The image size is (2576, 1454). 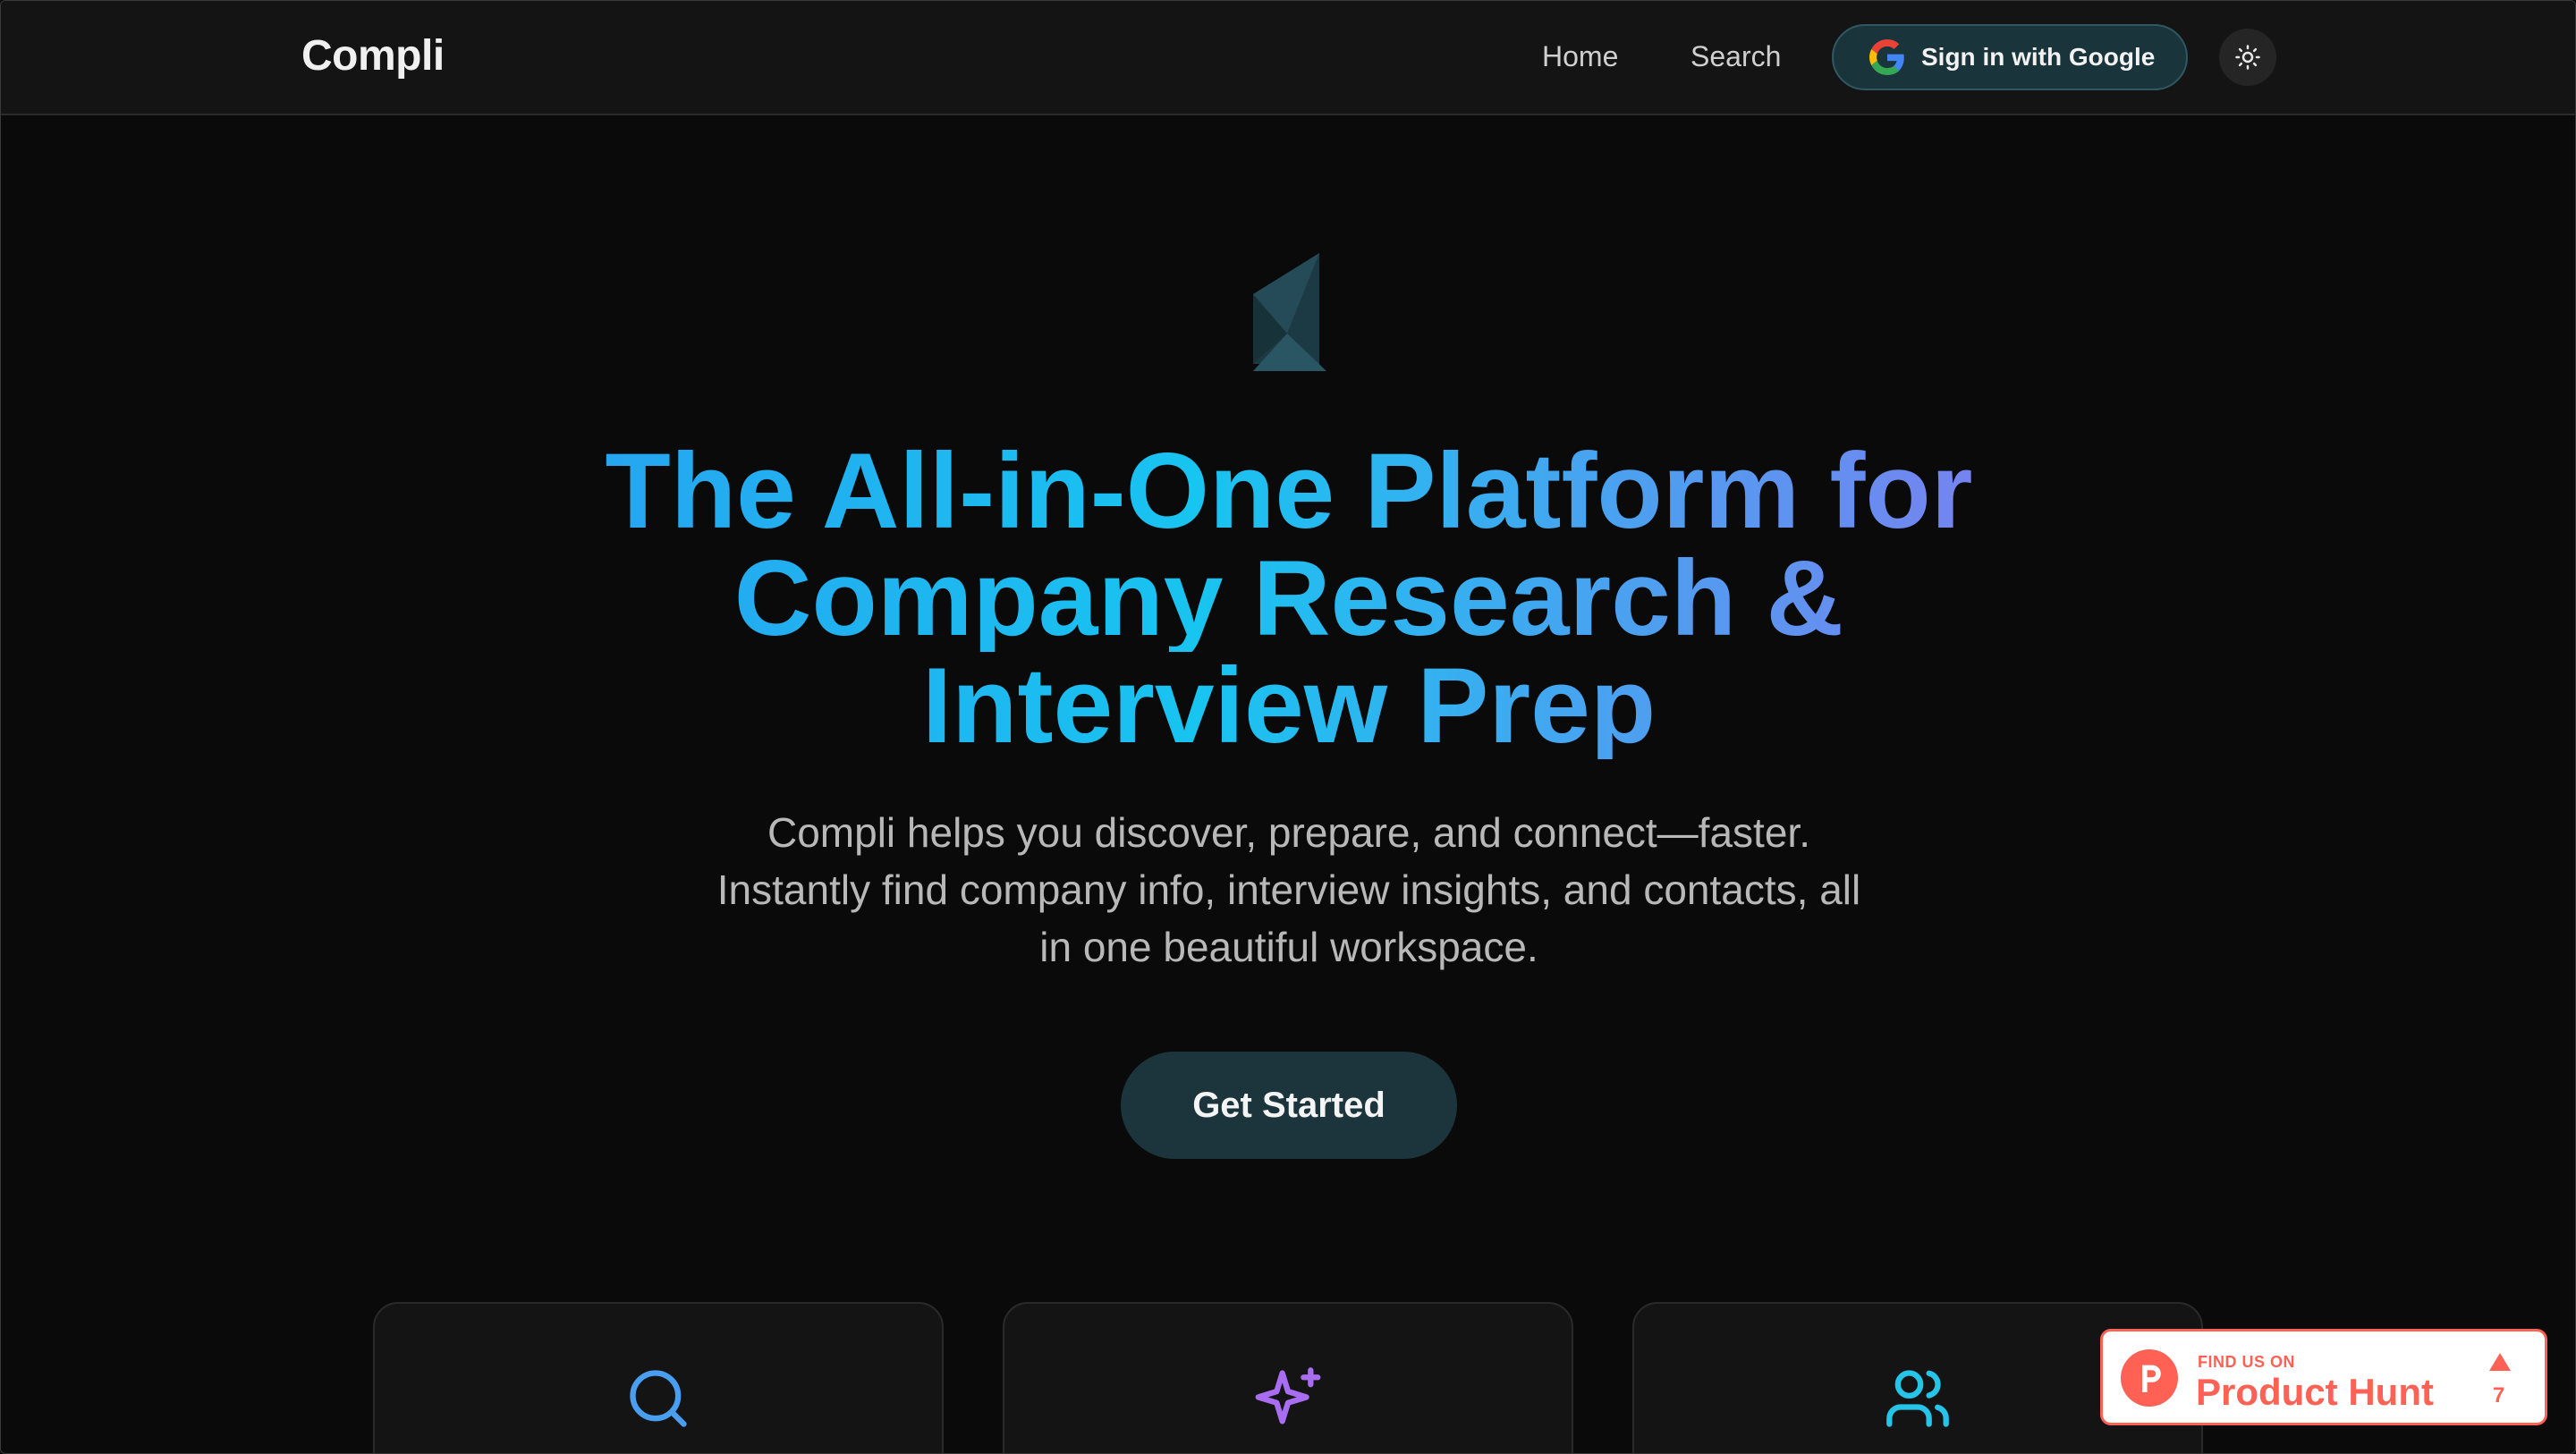 What do you see at coordinates (2315, 1392) in the screenshot?
I see `product-hunt-name: Product Hunt` at bounding box center [2315, 1392].